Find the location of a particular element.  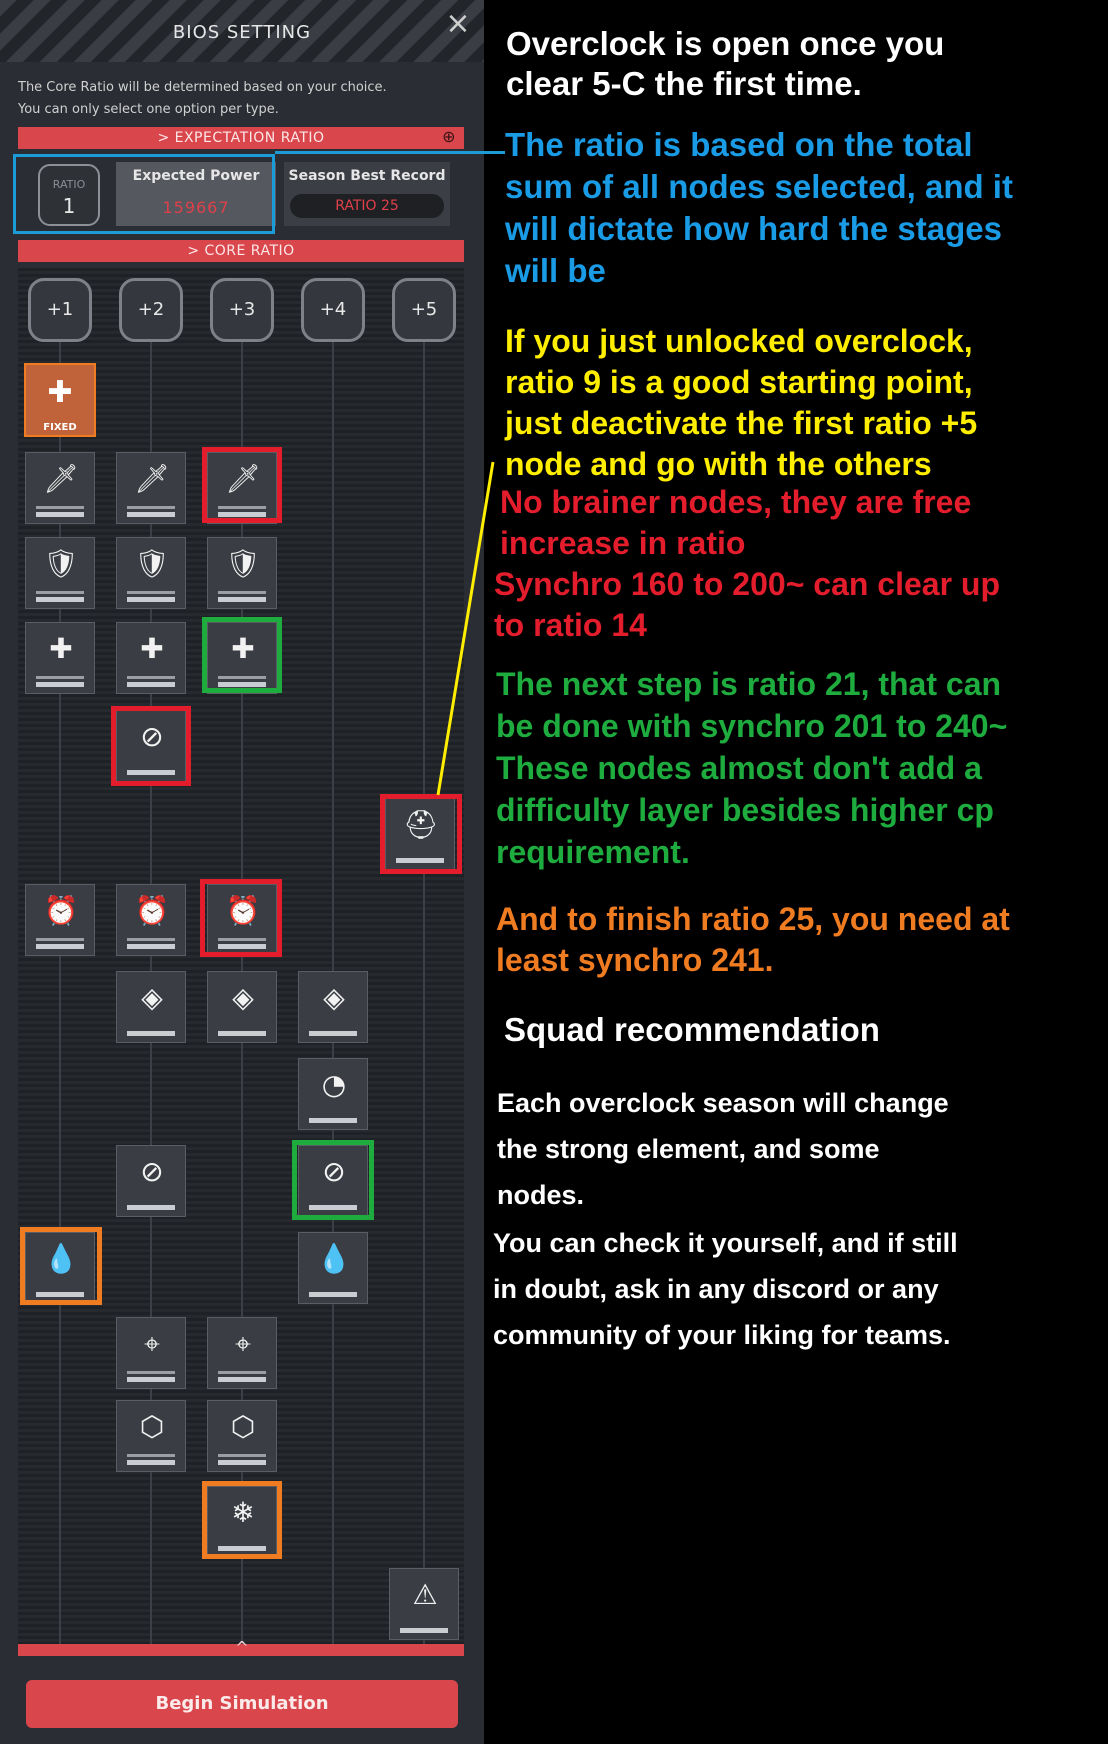

reload-icon: ◔ is located at coordinates (334, 1084).